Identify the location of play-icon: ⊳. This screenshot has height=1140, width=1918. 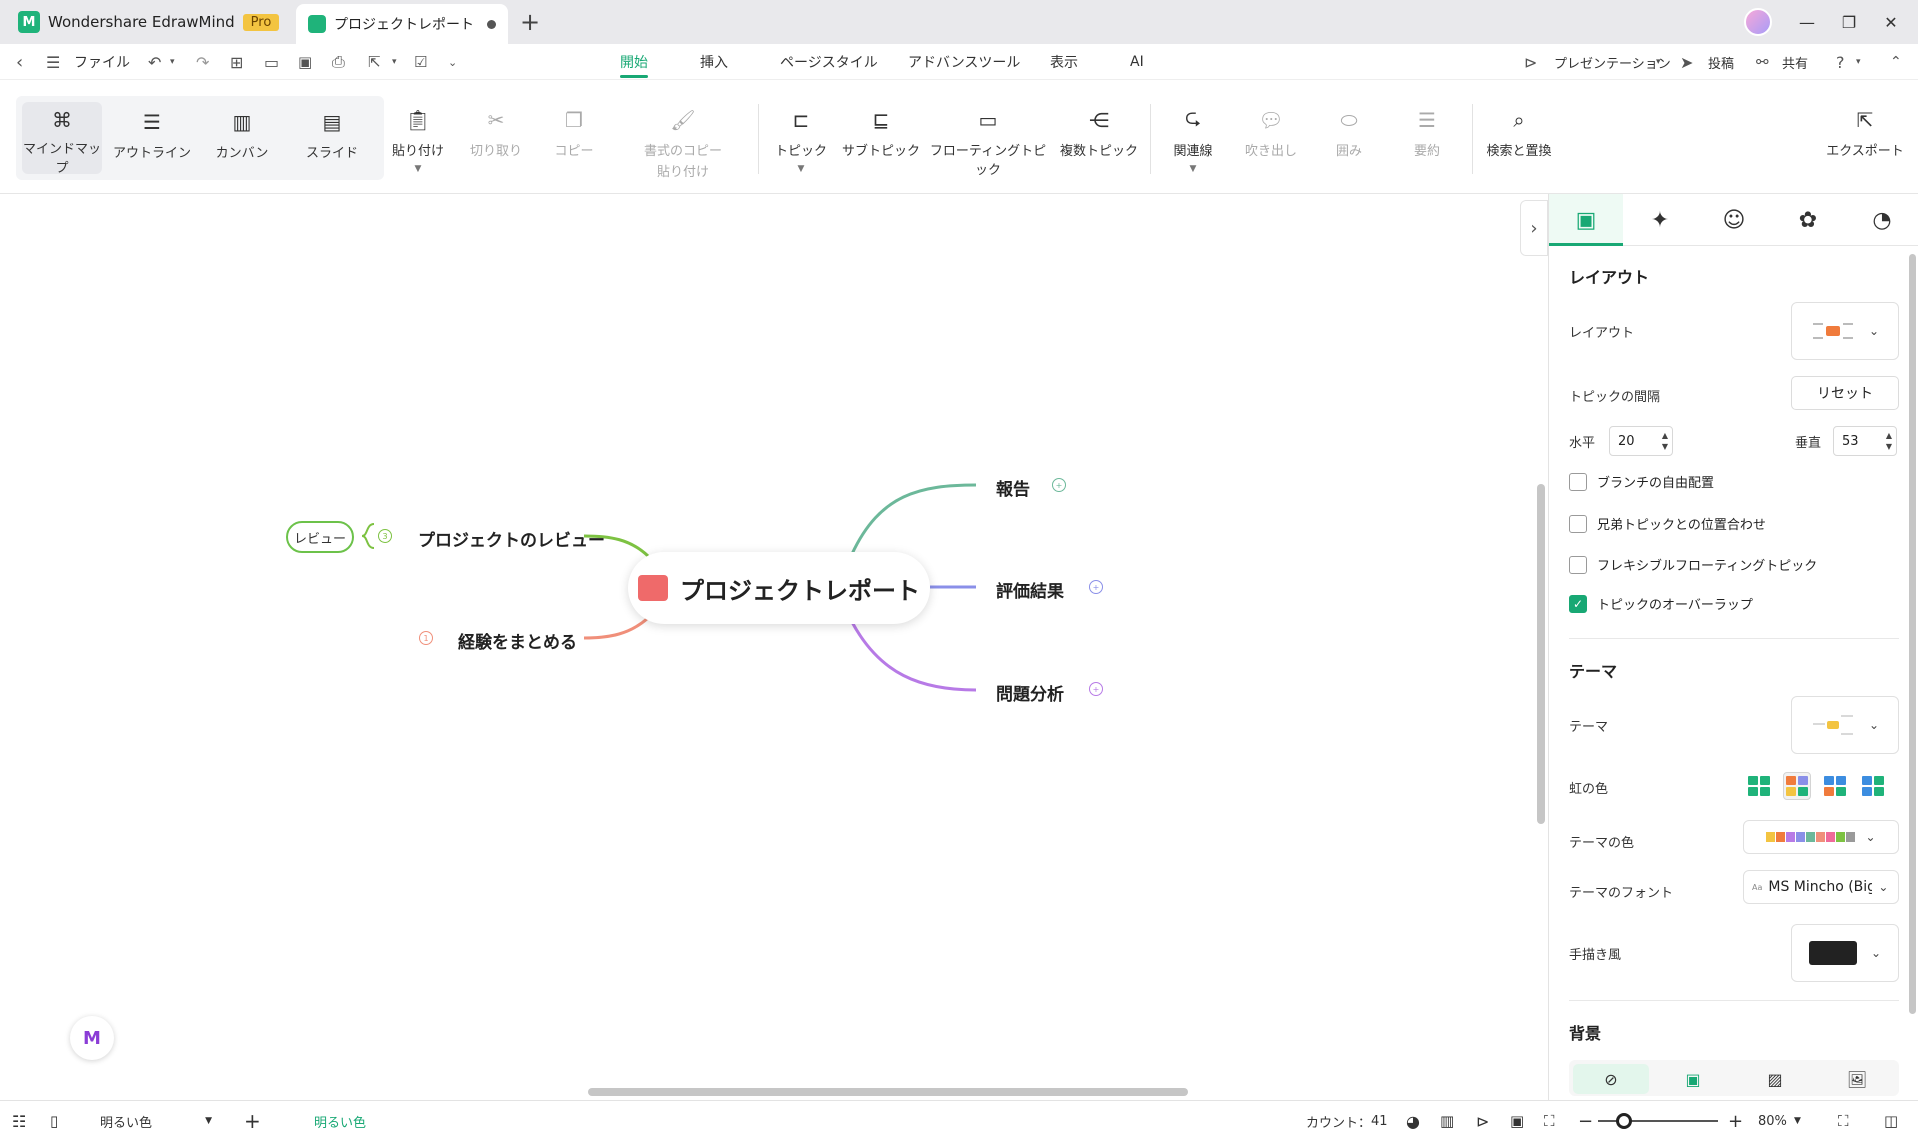
(1482, 1120).